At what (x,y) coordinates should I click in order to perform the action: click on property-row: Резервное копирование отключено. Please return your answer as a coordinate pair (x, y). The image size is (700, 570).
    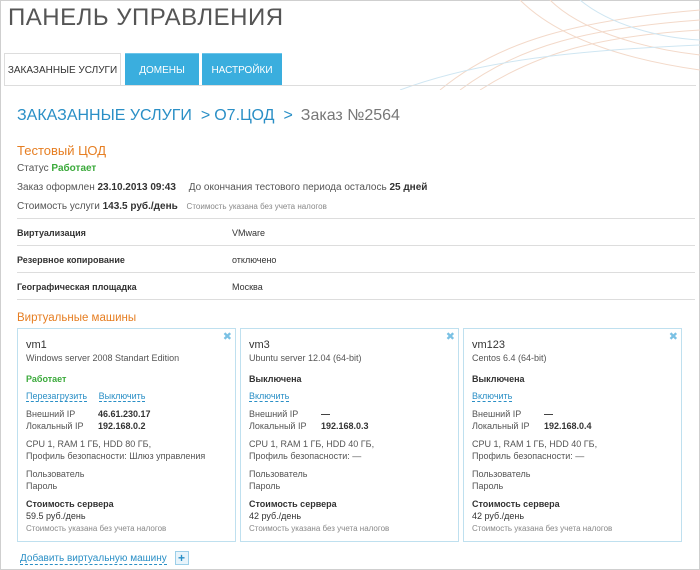
    Looking at the image, I should click on (356, 259).